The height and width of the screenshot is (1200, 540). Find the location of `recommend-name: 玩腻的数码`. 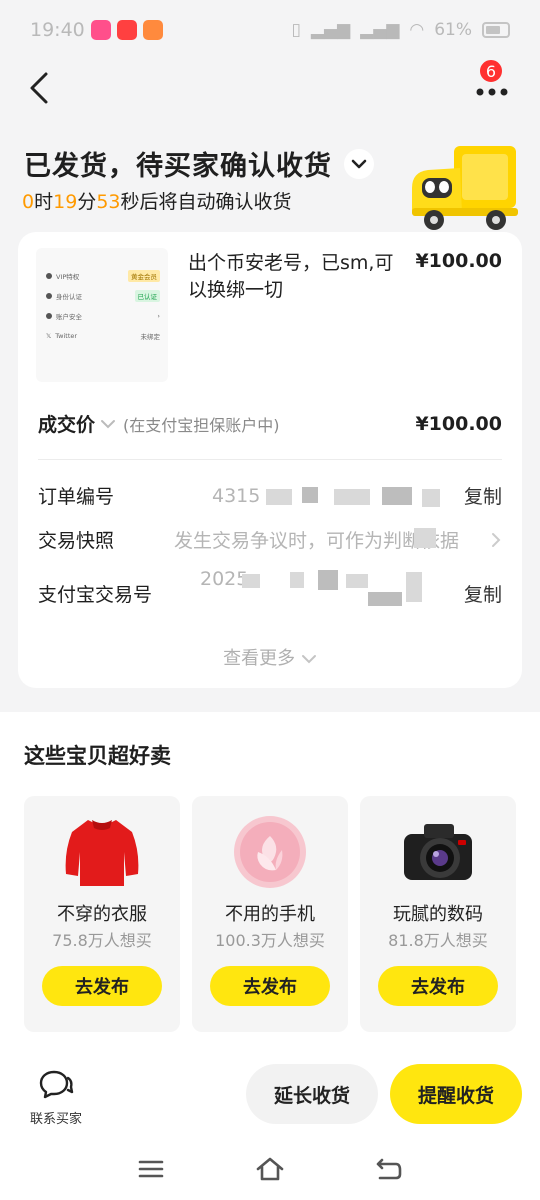

recommend-name: 玩腻的数码 is located at coordinates (438, 914).